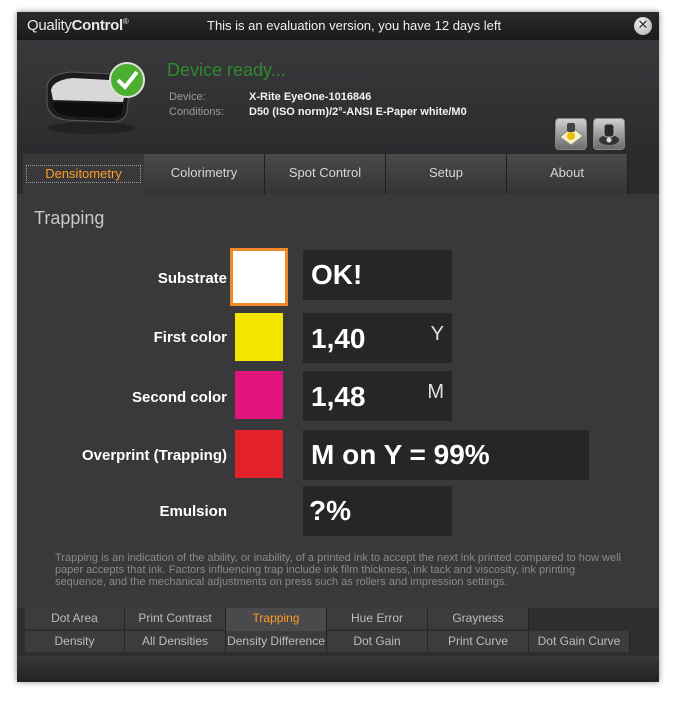  Describe the element at coordinates (437, 334) in the screenshot. I see `first-color-unit: Y` at that location.